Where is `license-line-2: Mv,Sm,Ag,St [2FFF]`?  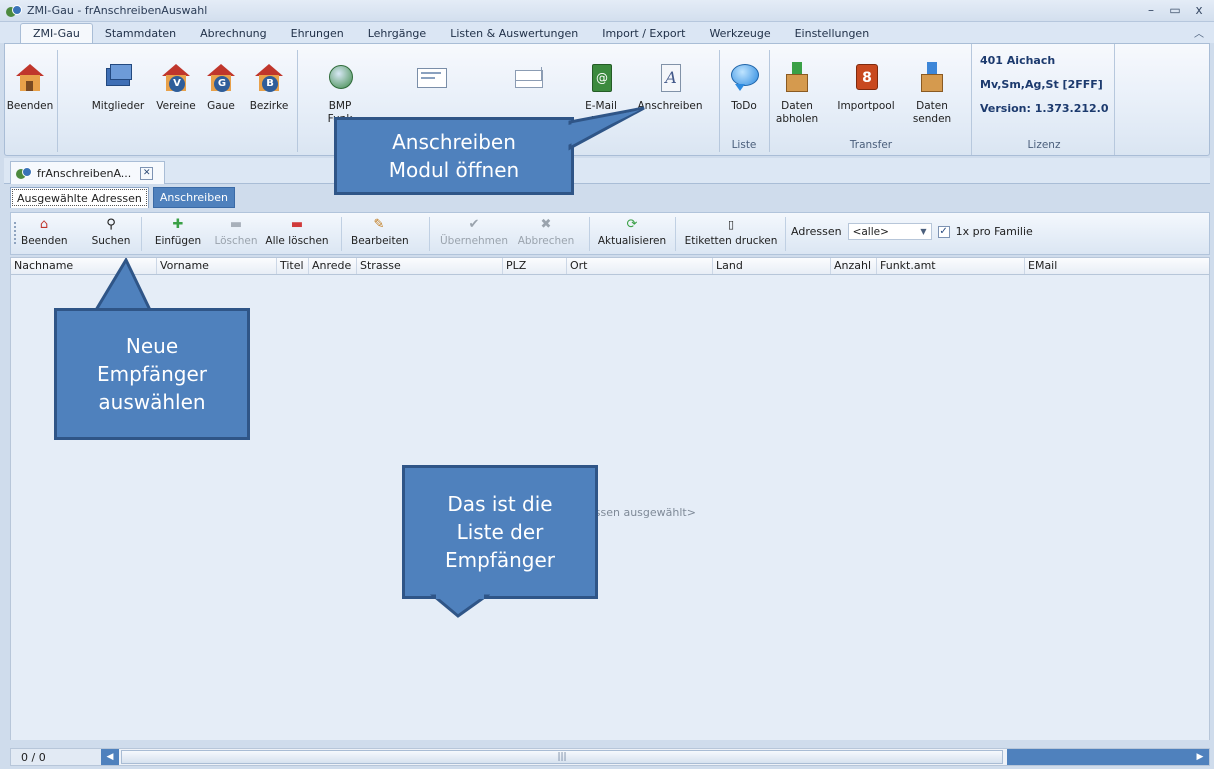
license-line-2: Mv,Sm,Ag,St [2FFF] is located at coordinates (1041, 84).